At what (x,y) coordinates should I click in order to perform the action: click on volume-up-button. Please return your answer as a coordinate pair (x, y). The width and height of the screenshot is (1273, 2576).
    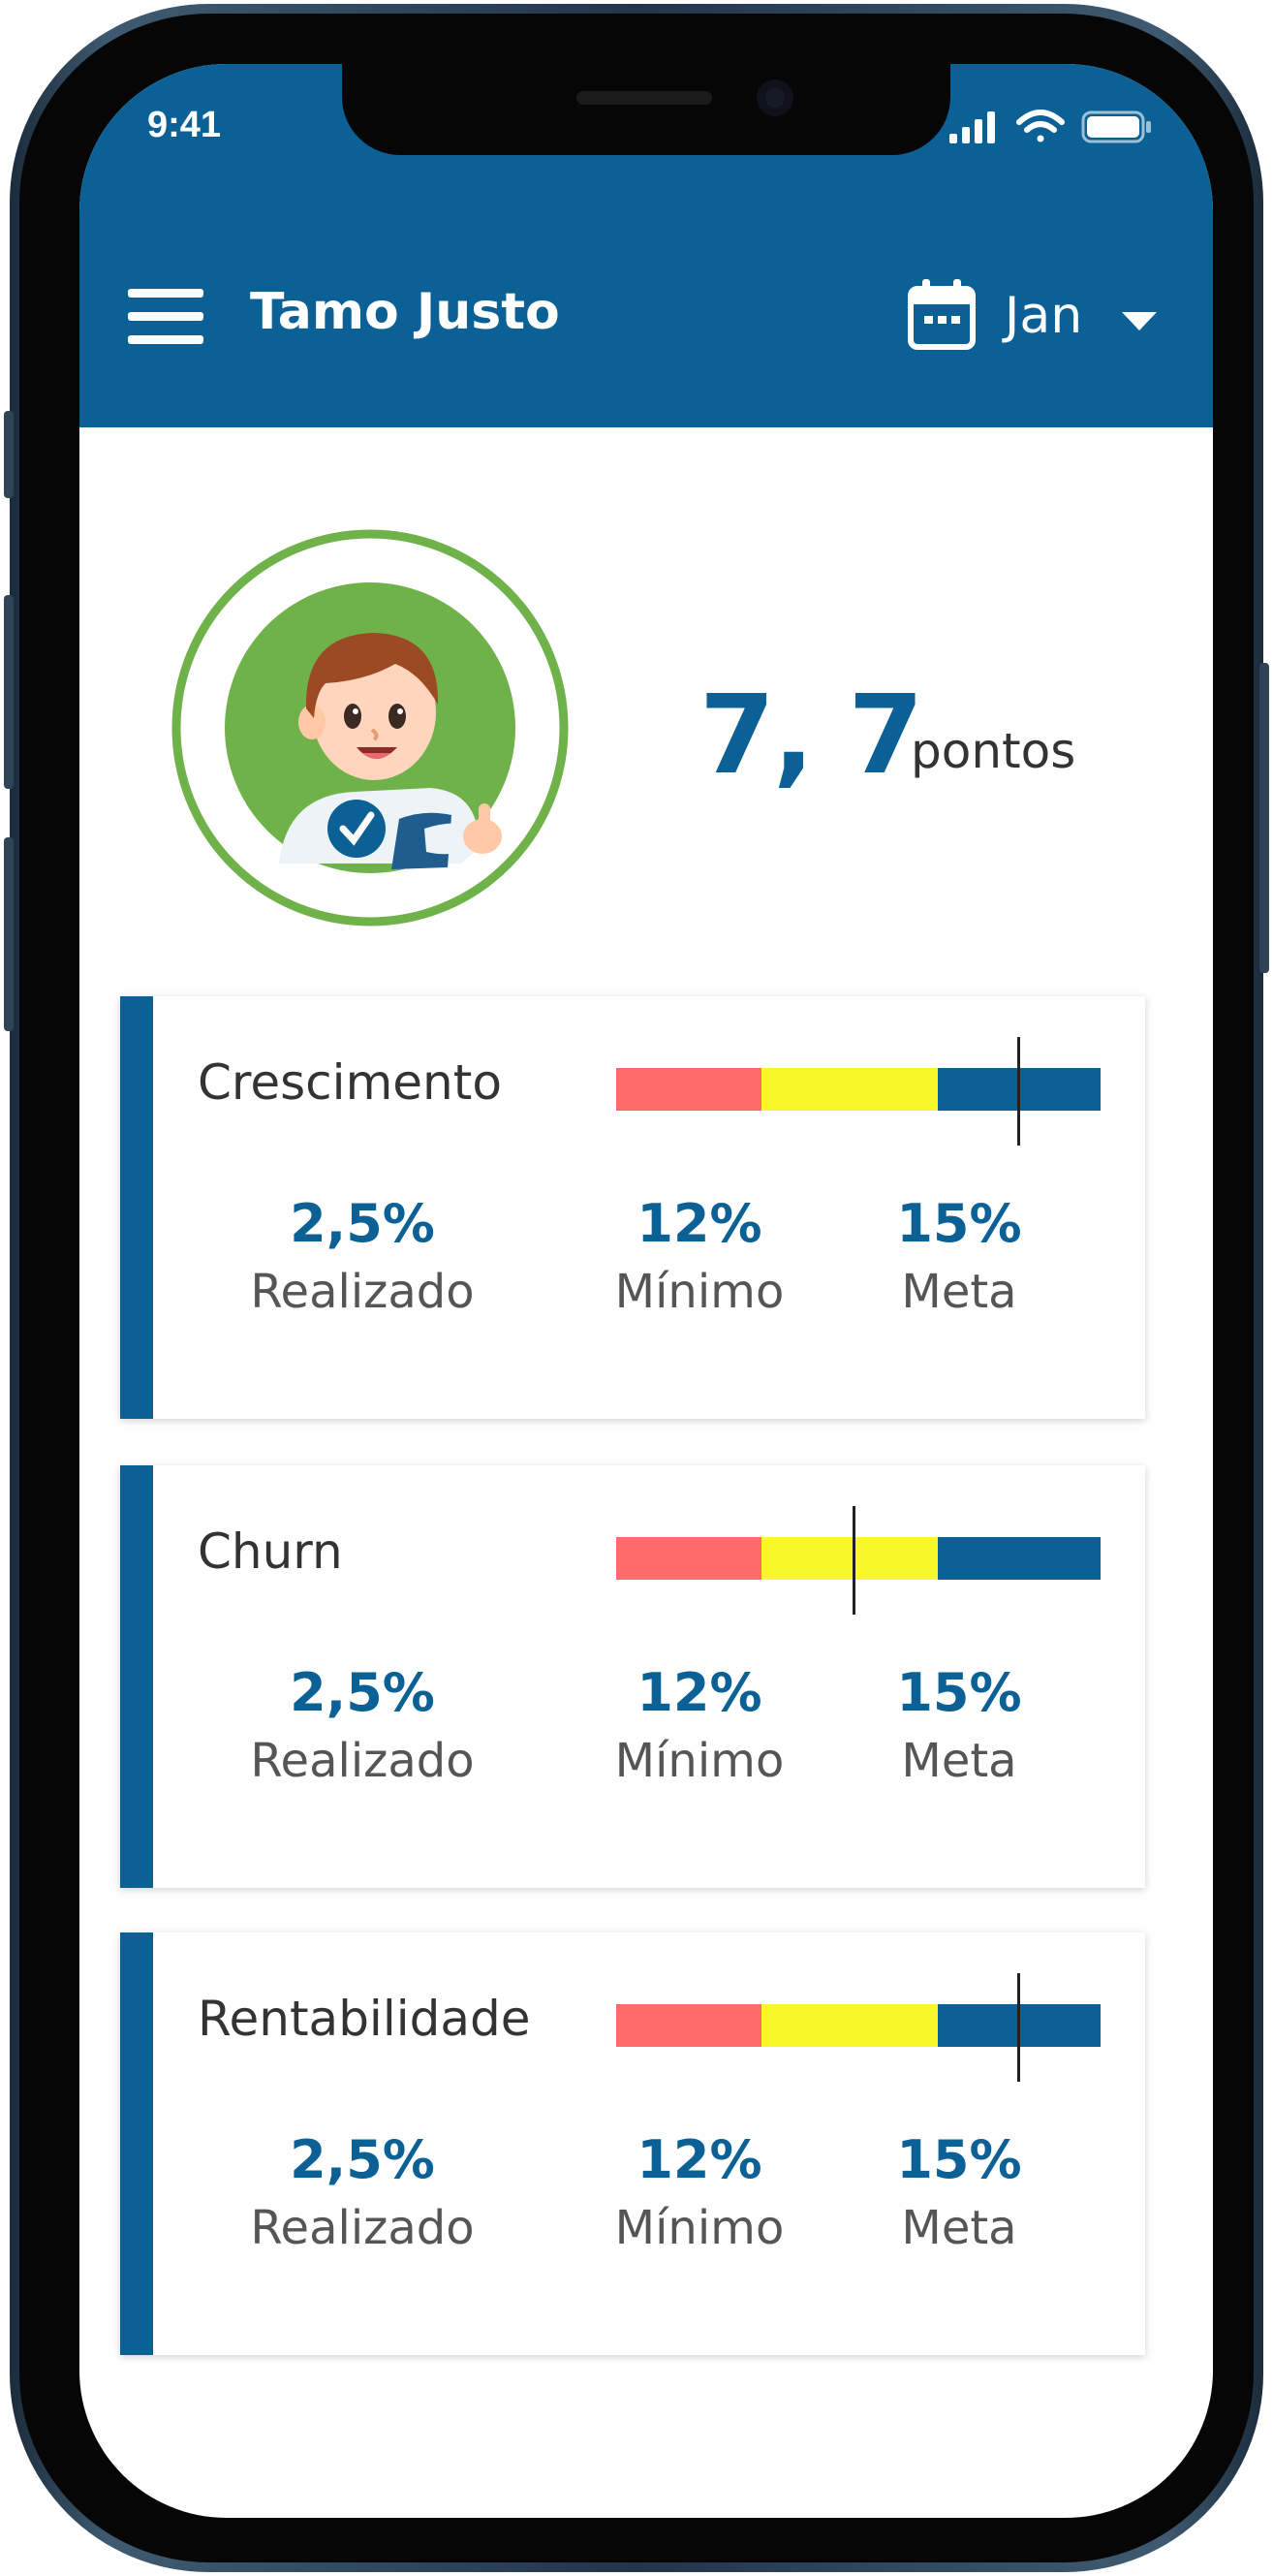
    Looking at the image, I should click on (9, 692).